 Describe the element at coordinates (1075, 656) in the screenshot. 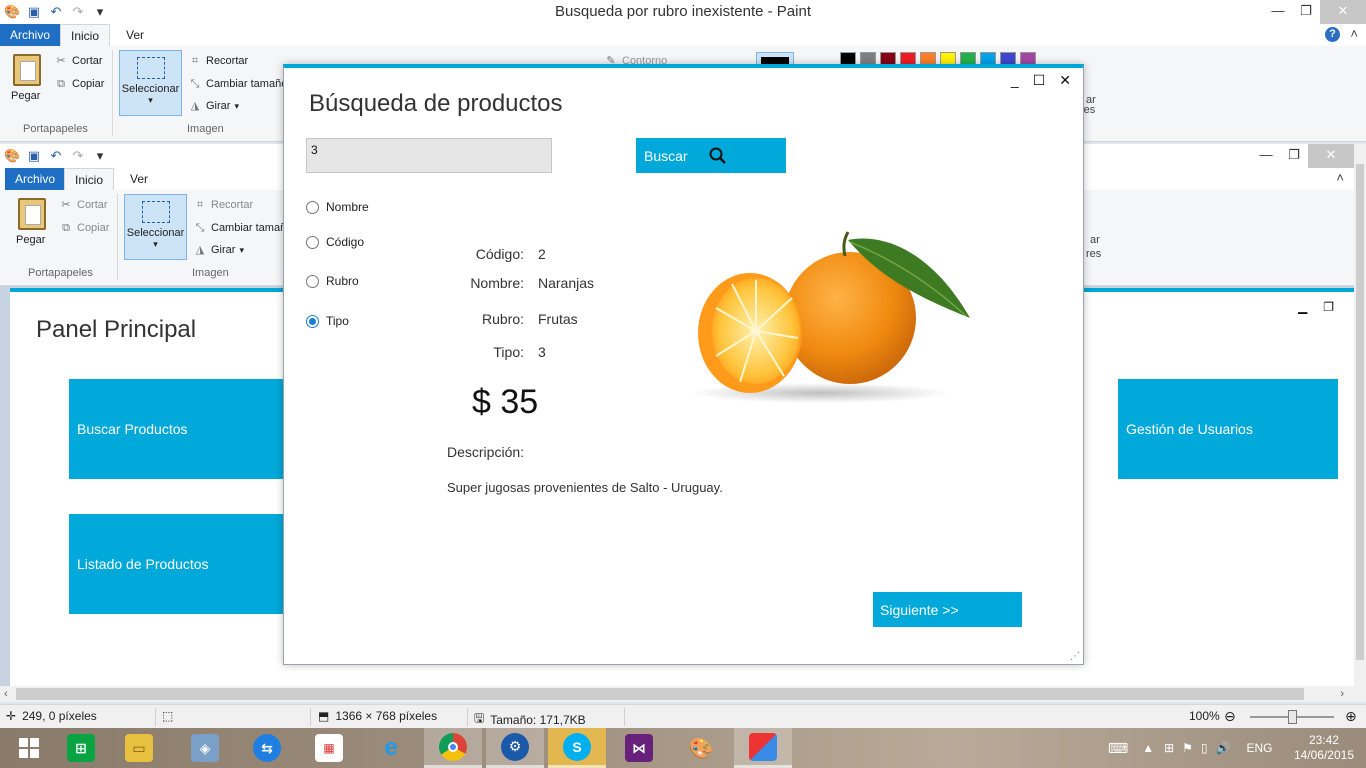

I see `resize-grip-icon: ⋰` at that location.